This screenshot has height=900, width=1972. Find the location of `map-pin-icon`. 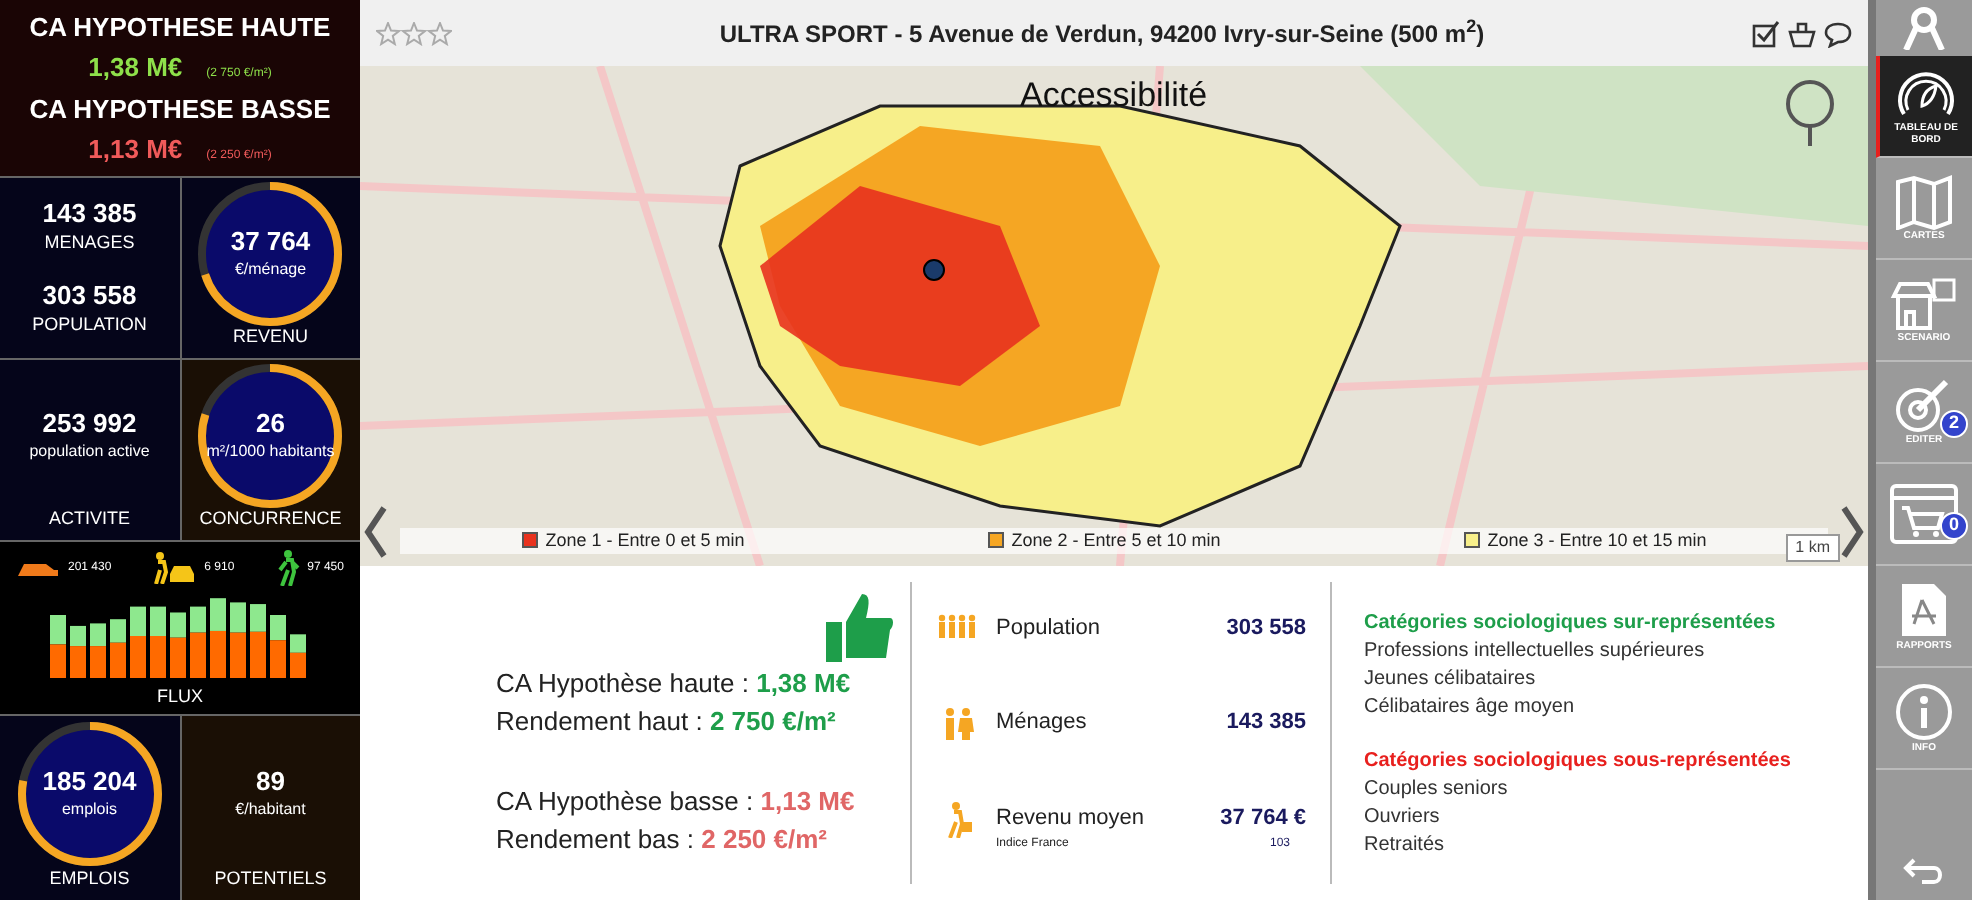

map-pin-icon is located at coordinates (1810, 112).